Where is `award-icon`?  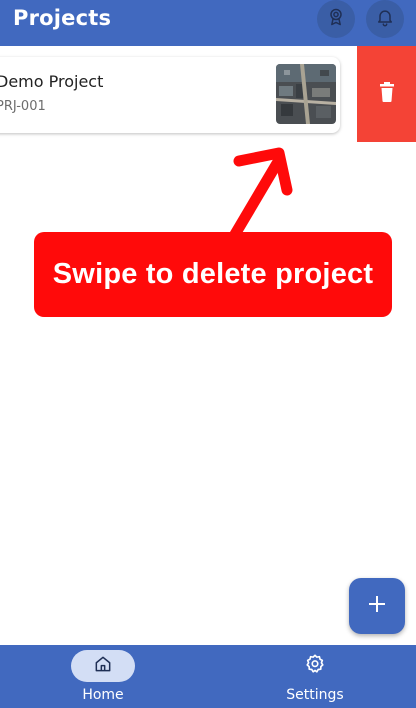 award-icon is located at coordinates (336, 19).